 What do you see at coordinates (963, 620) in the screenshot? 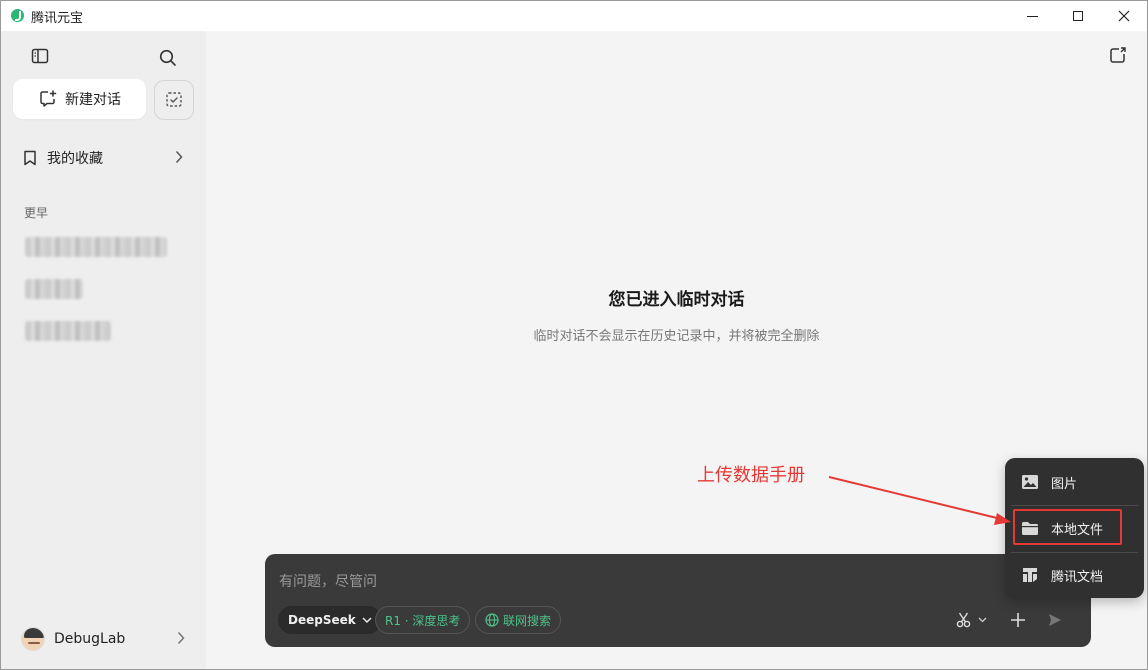
I see `scissors-icon` at bounding box center [963, 620].